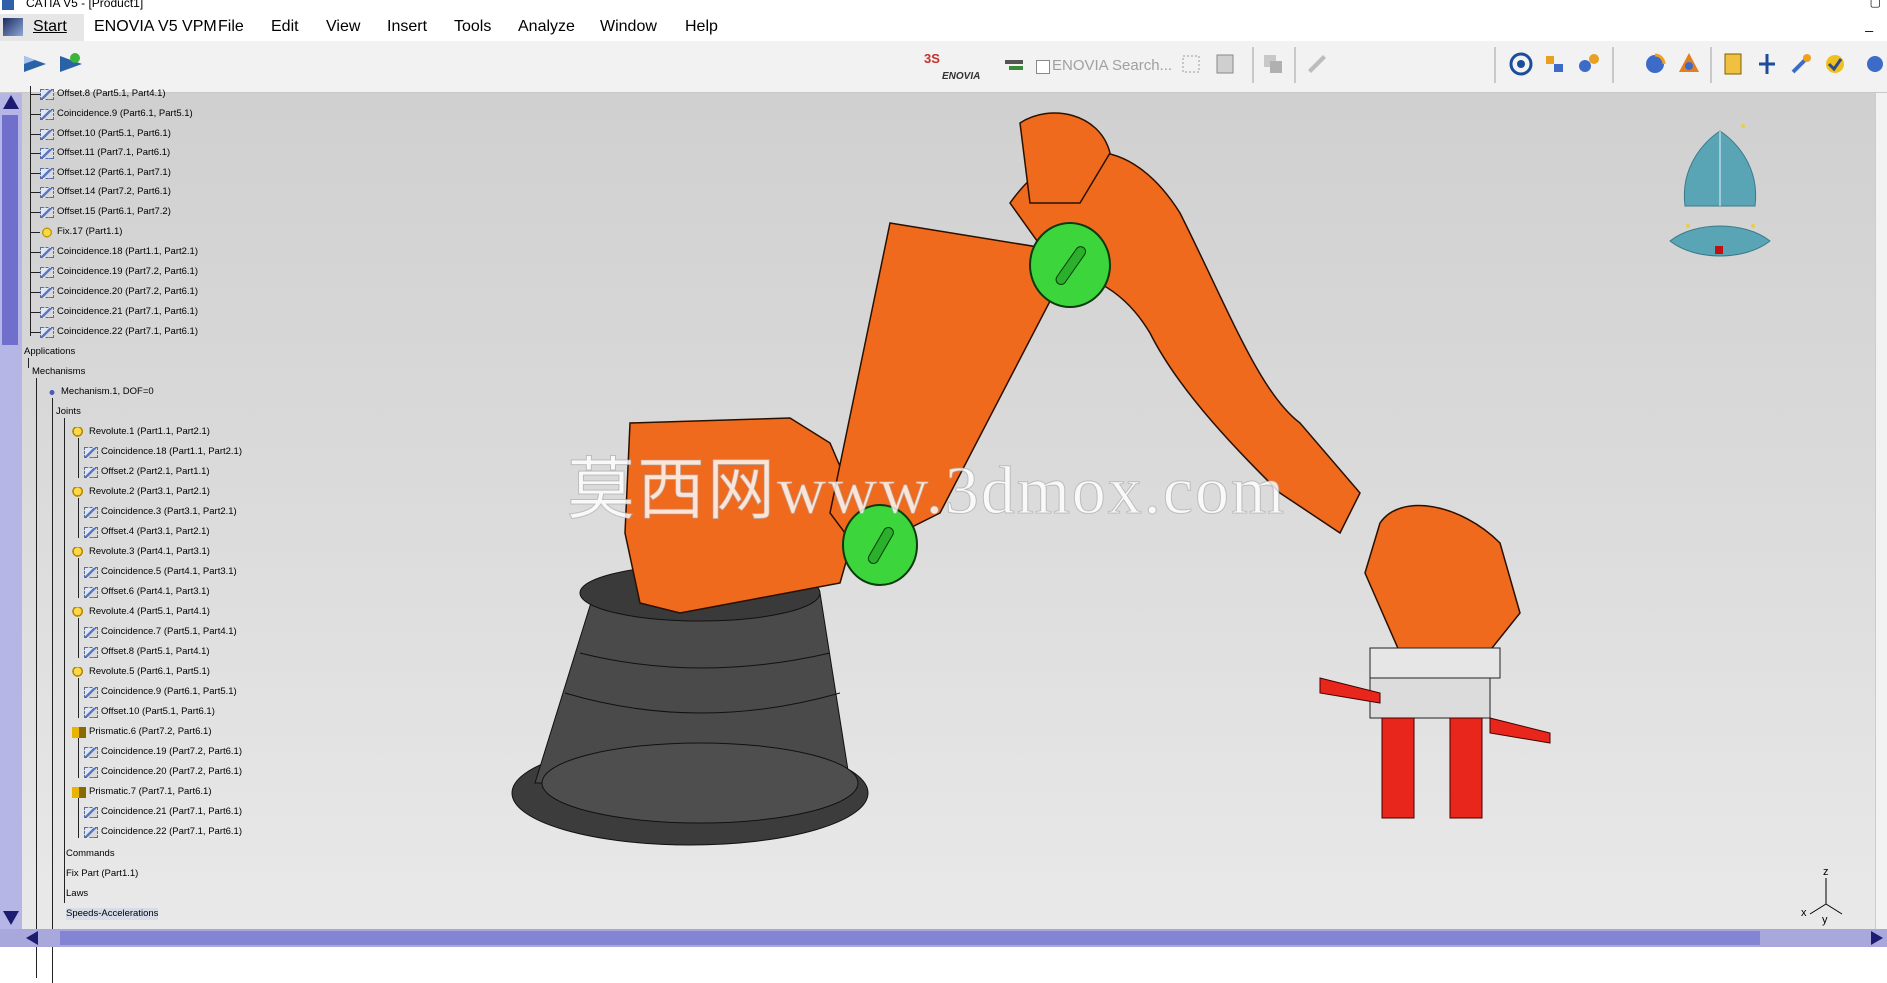  What do you see at coordinates (141, 732) in the screenshot?
I see `tree-node-joint-prismatic-6: Prismatic.6 (Part7.2, Part6.1)` at bounding box center [141, 732].